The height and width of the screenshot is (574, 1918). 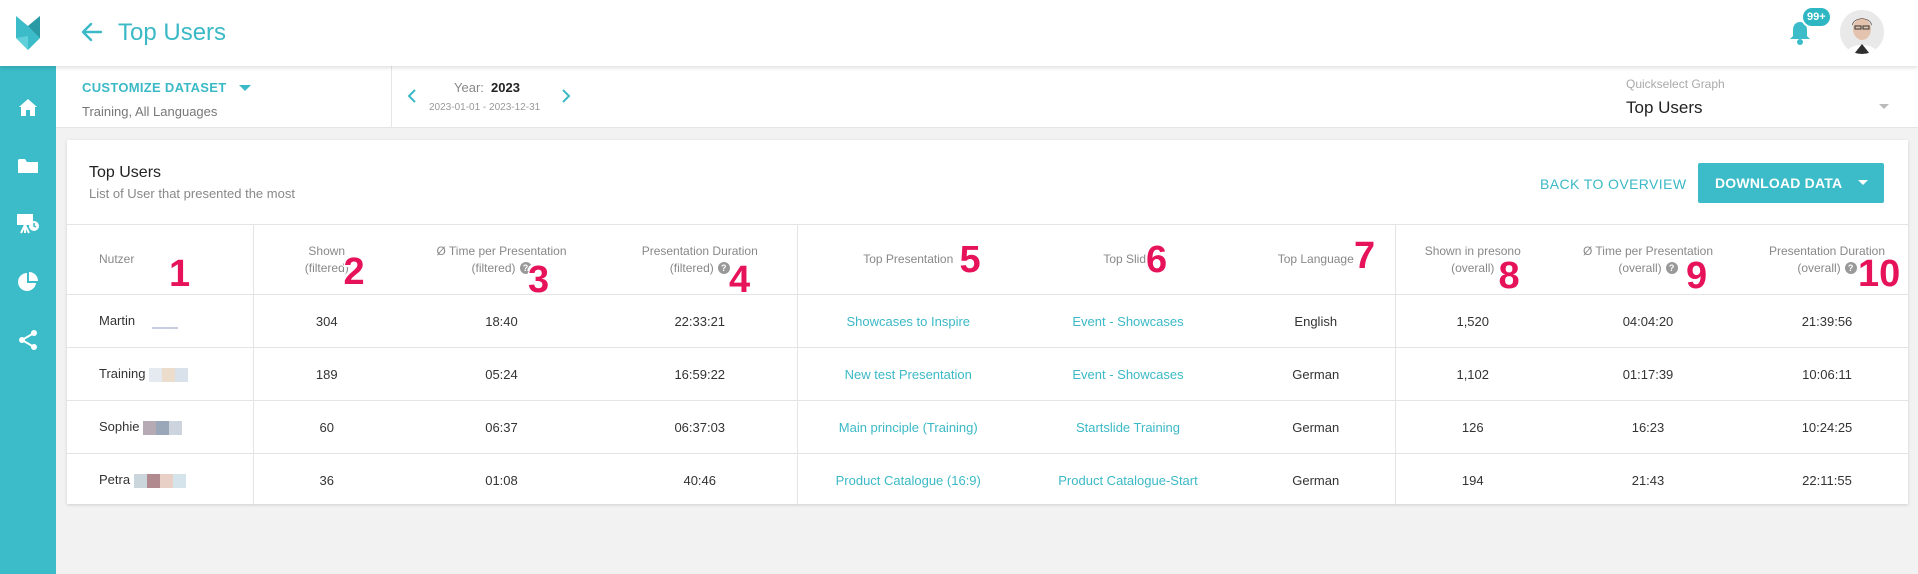 I want to click on quickselect-select: Top Users, so click(x=1664, y=108).